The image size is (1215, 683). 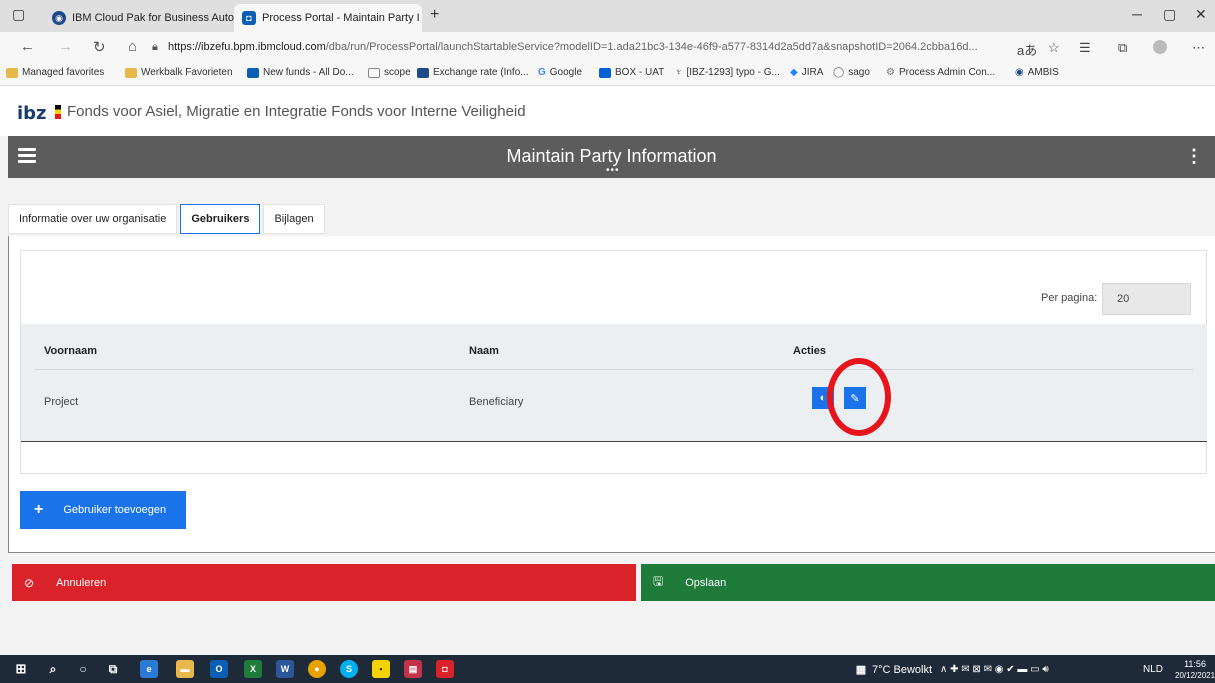 What do you see at coordinates (374, 72) in the screenshot?
I see `page-icon` at bounding box center [374, 72].